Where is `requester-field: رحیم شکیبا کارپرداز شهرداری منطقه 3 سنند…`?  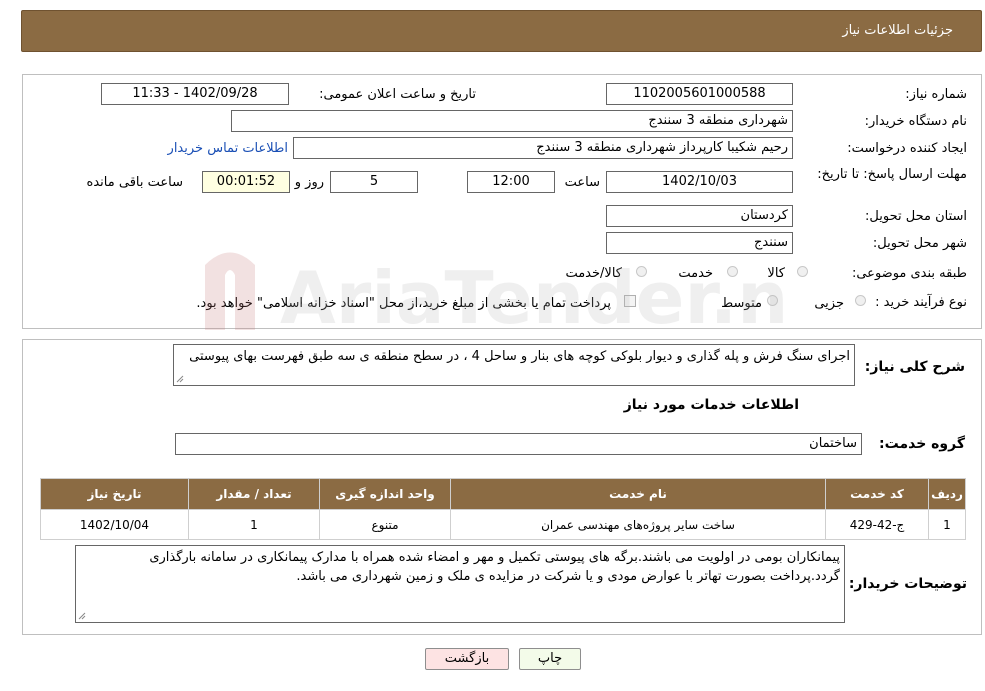
requester-field: رحیم شکیبا کارپرداز شهرداری منطقه 3 سنند… is located at coordinates (543, 148).